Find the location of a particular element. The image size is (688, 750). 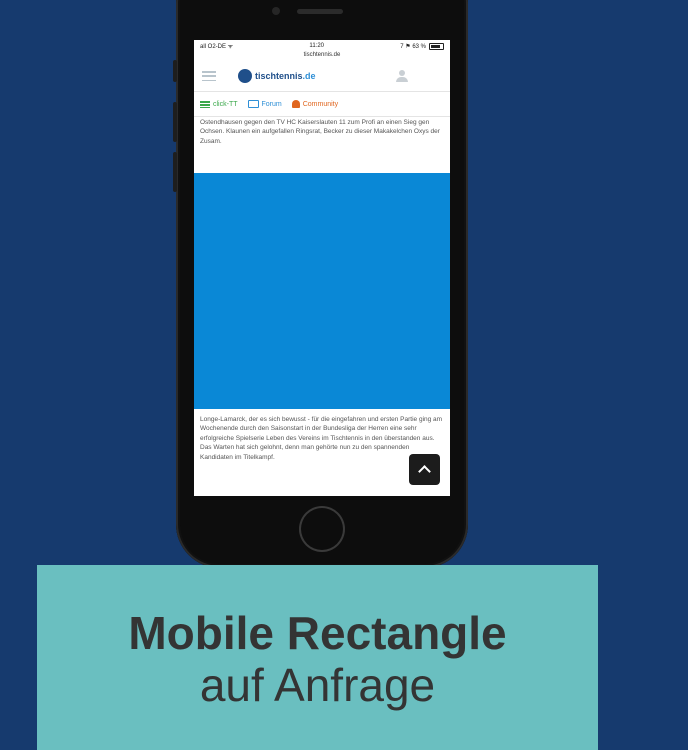

nav-item-community: Community is located at coordinates (315, 104).